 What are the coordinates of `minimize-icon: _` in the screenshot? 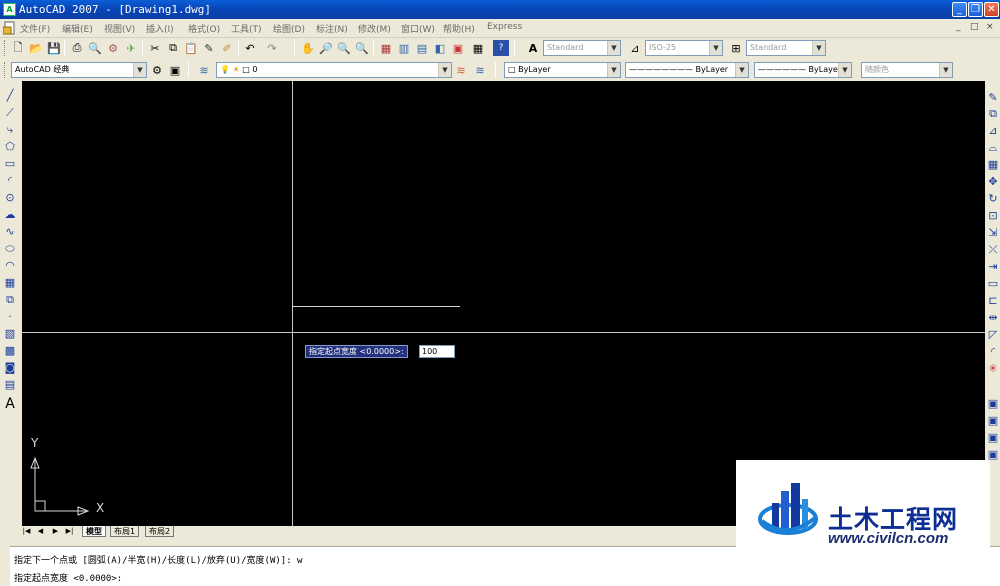 It's located at (959, 9).